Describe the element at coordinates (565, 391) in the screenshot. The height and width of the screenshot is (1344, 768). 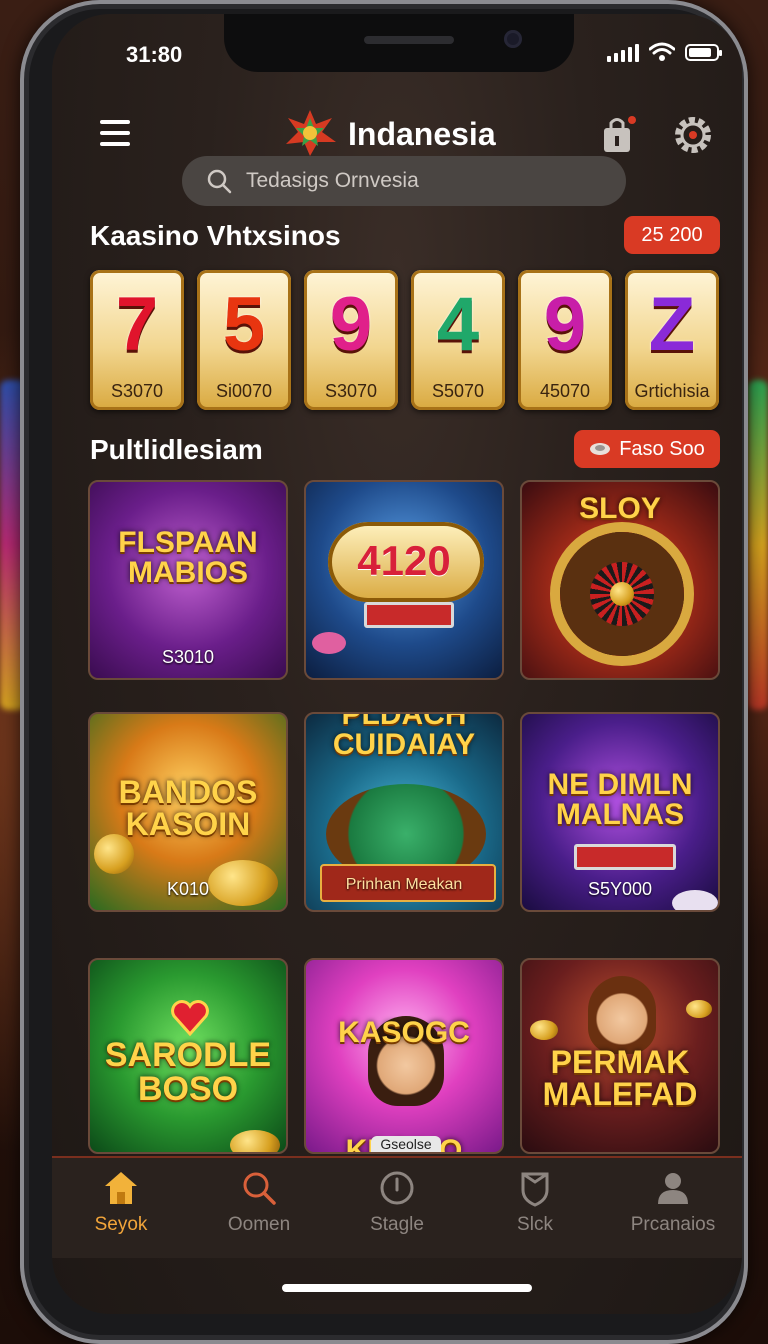
I see `reel-label: 45070` at that location.